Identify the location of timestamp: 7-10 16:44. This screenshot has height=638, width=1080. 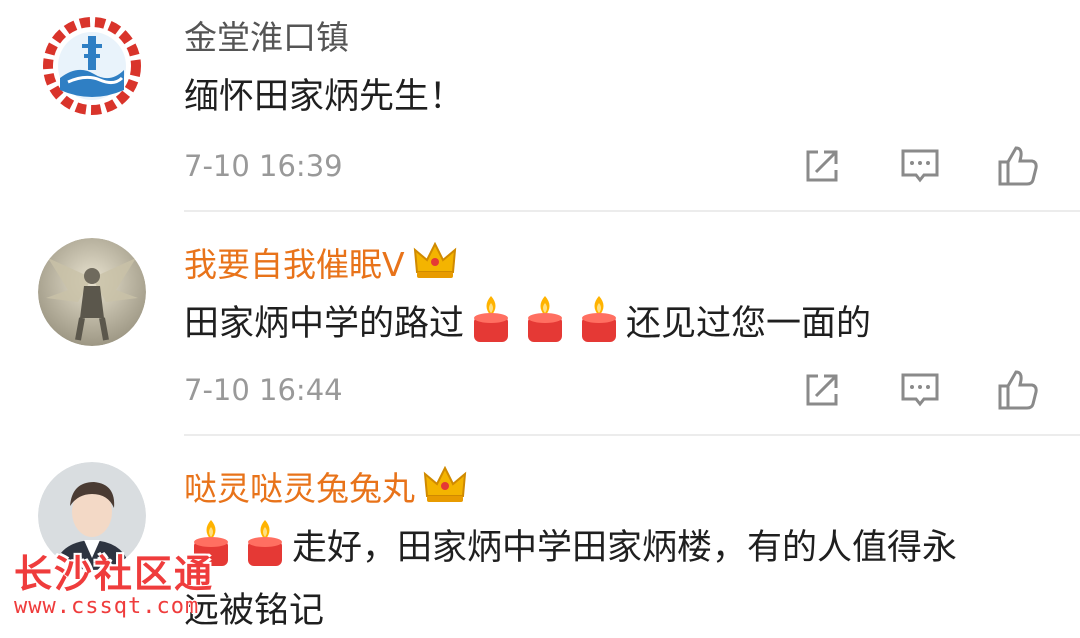
(263, 390).